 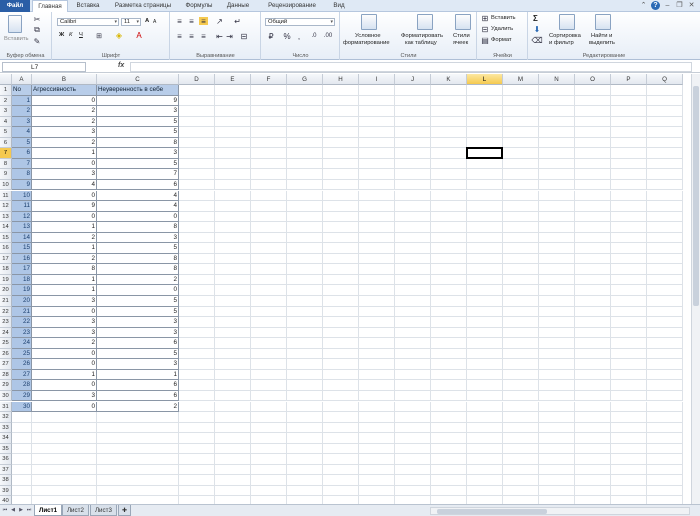 I want to click on minimize-icon: –, so click(x=667, y=5).